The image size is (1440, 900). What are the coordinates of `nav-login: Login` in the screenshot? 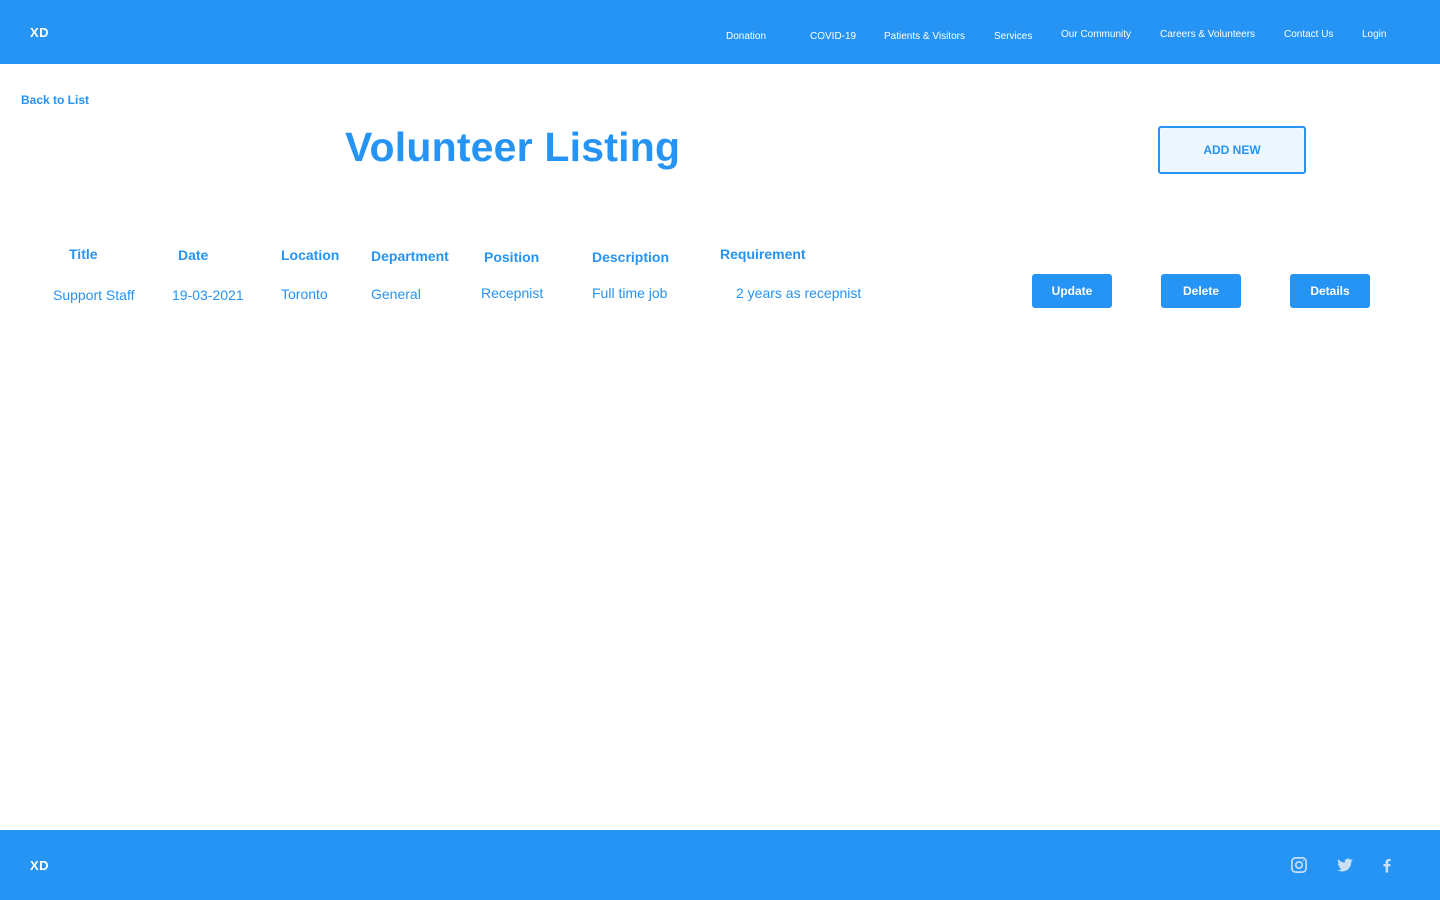 It's located at (1374, 34).